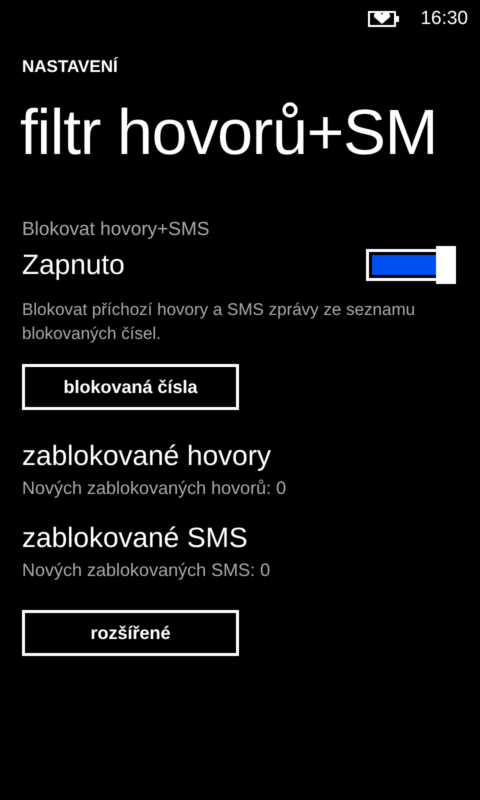 The height and width of the screenshot is (800, 480). Describe the element at coordinates (147, 570) in the screenshot. I see `section-subtitle: Nových zablokovaných SMS: 0` at that location.